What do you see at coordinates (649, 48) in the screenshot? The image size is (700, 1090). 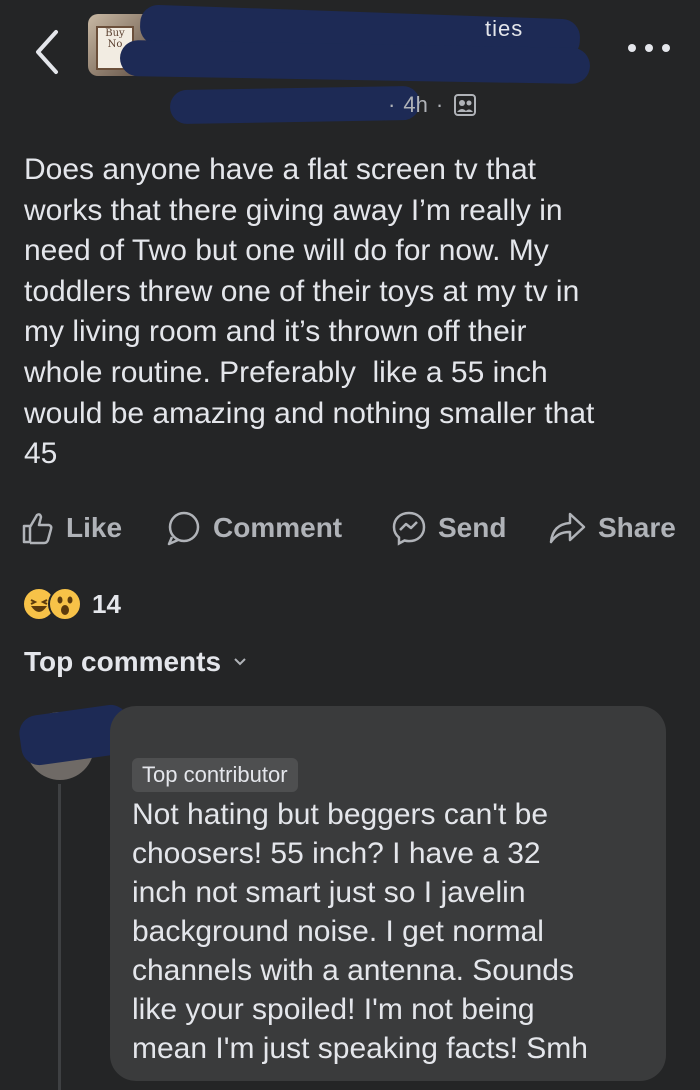 I see `ellipsis-icon` at bounding box center [649, 48].